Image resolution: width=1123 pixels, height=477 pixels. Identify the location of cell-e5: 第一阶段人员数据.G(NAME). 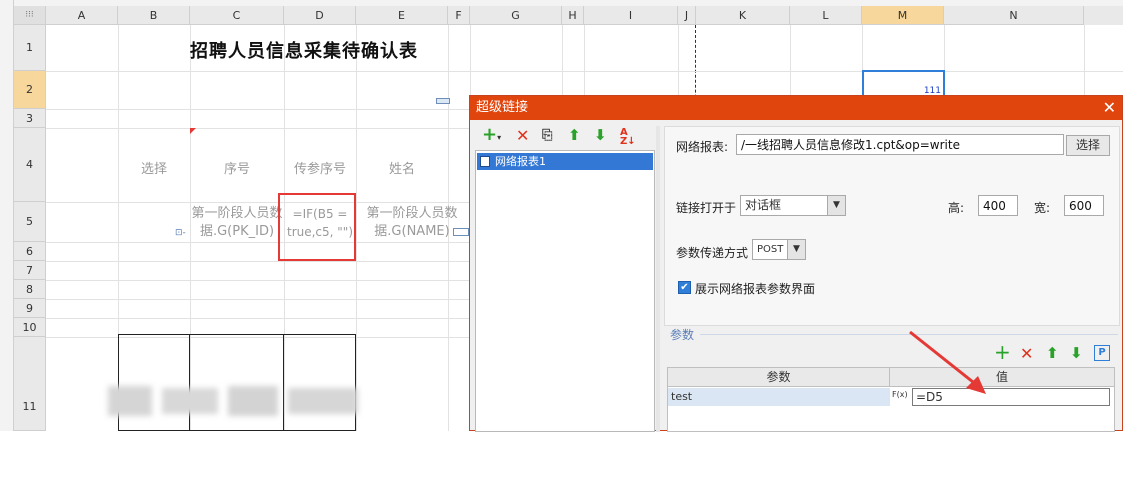
(412, 223).